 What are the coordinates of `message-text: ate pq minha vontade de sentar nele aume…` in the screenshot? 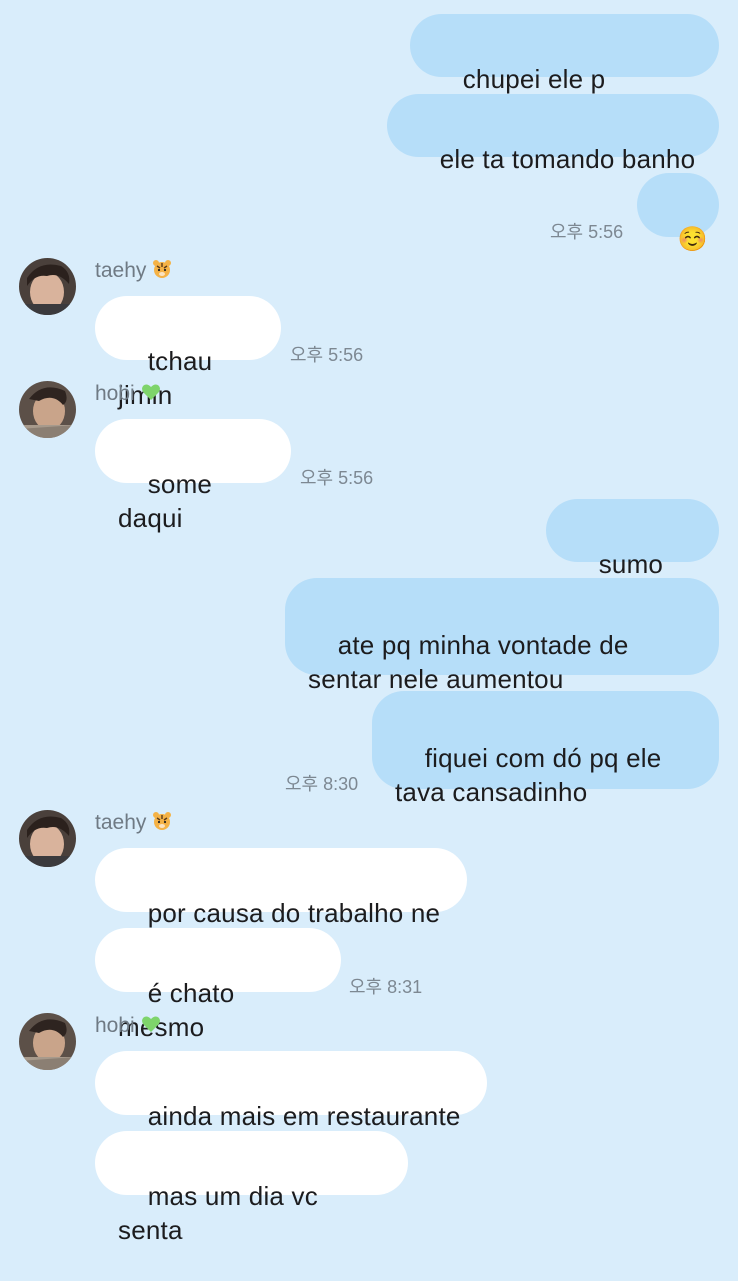 It's located at (468, 662).